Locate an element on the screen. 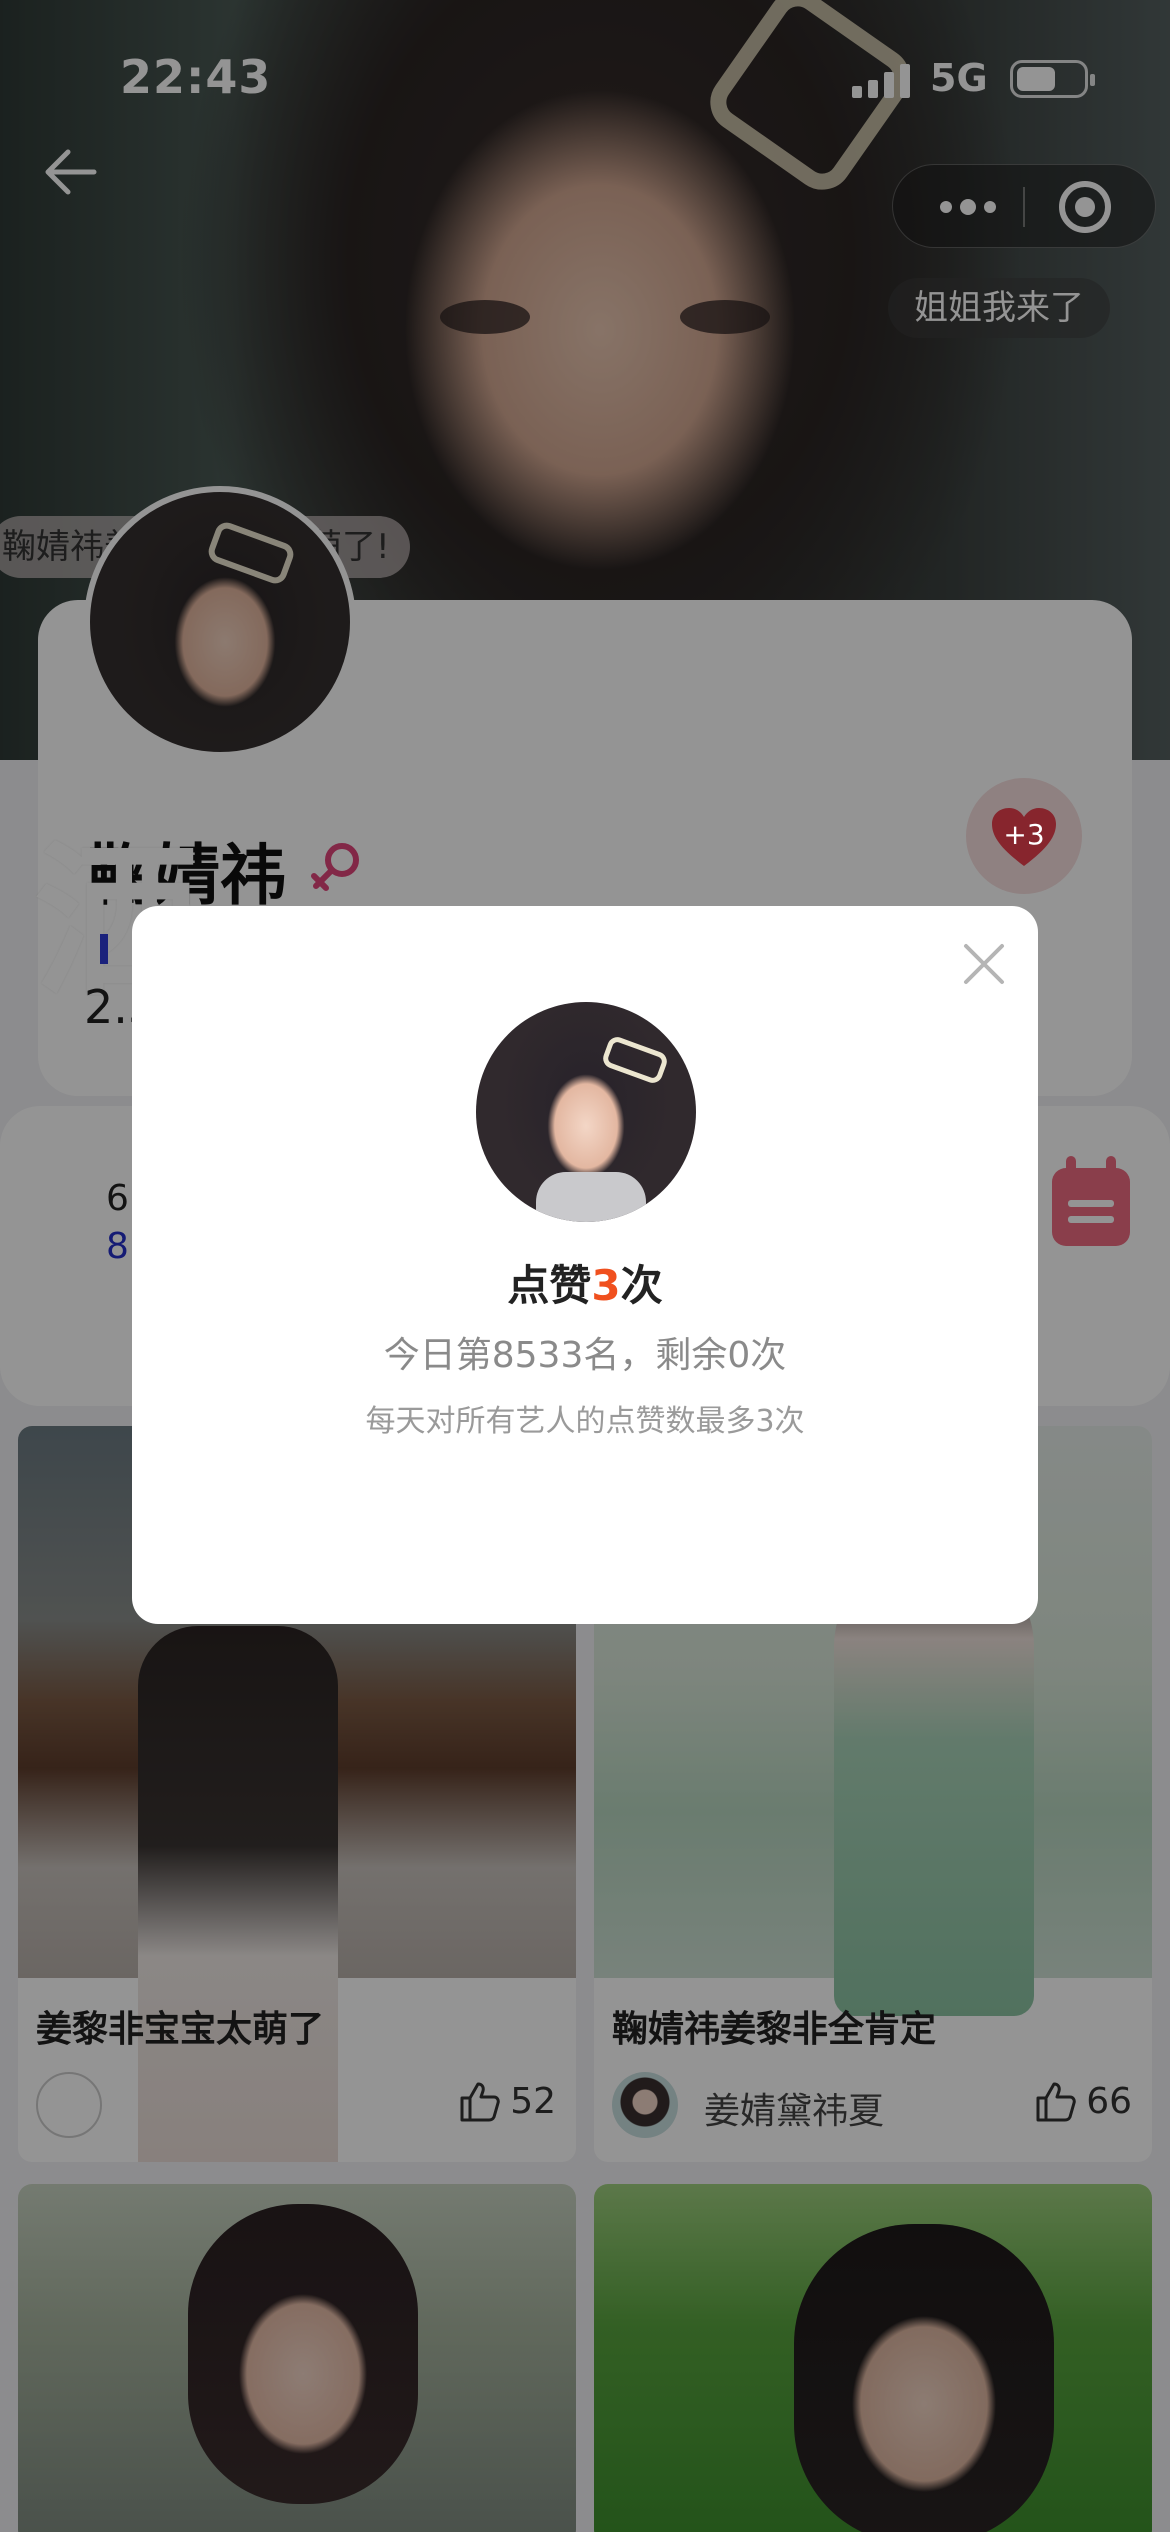  like-plus-count: +3 is located at coordinates (1024, 834).